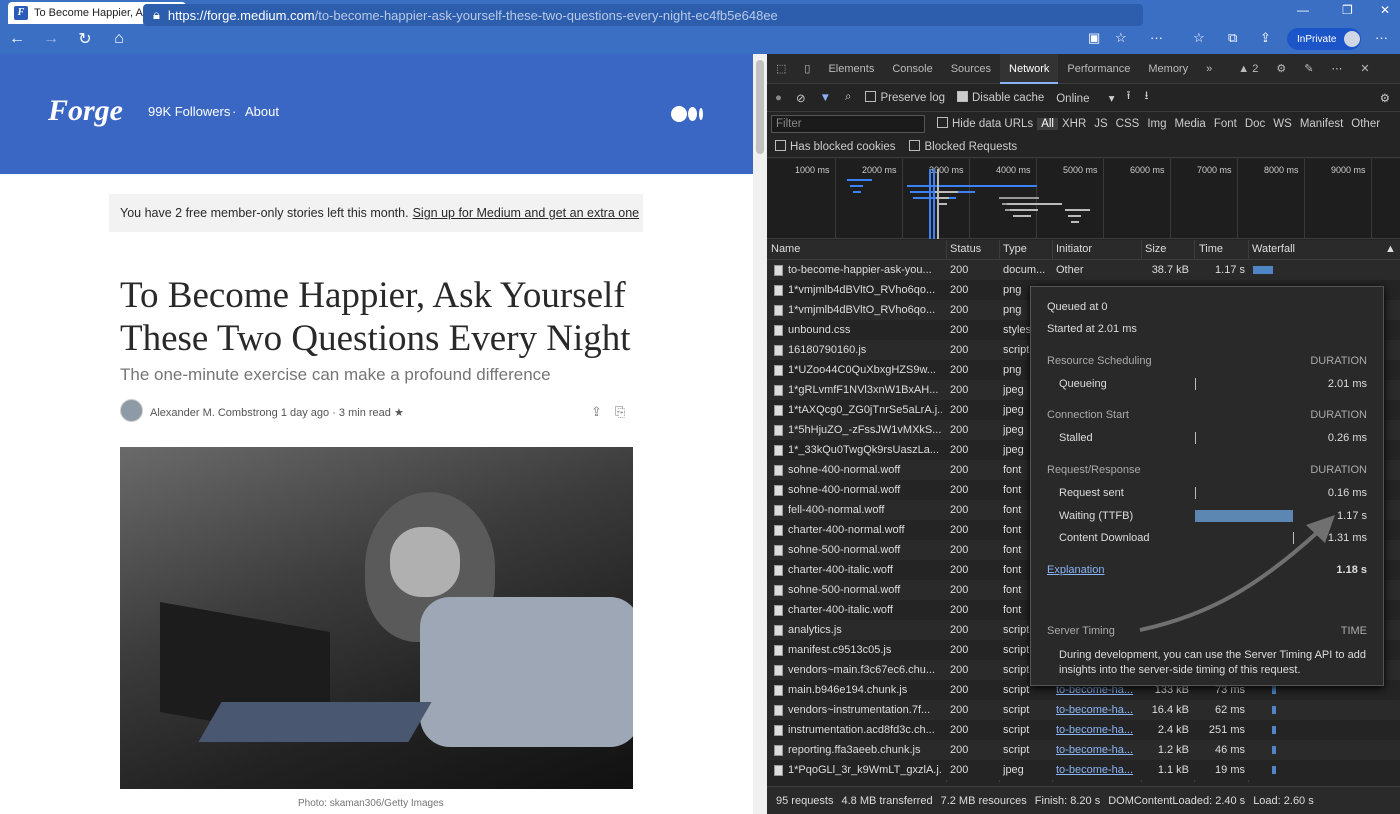 This screenshot has width=1400, height=814. What do you see at coordinates (1155, 249) in the screenshot?
I see `col-size: Size` at bounding box center [1155, 249].